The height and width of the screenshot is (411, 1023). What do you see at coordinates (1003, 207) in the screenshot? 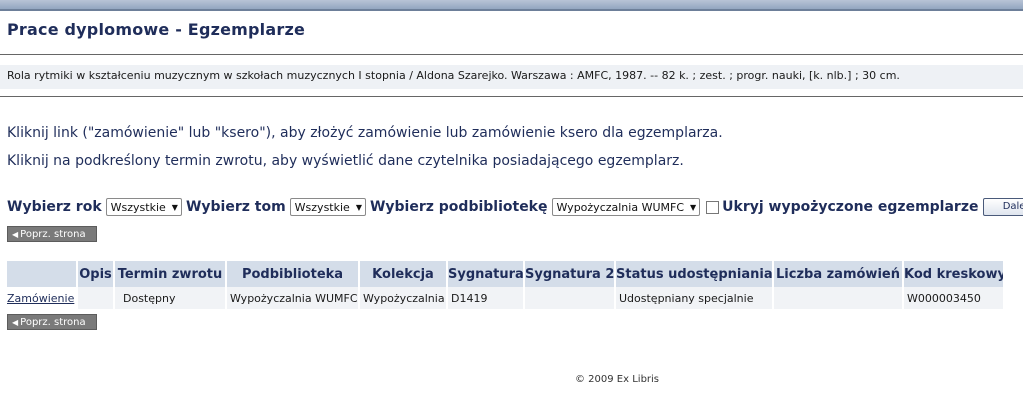
I see `next-button: Dalej` at bounding box center [1003, 207].